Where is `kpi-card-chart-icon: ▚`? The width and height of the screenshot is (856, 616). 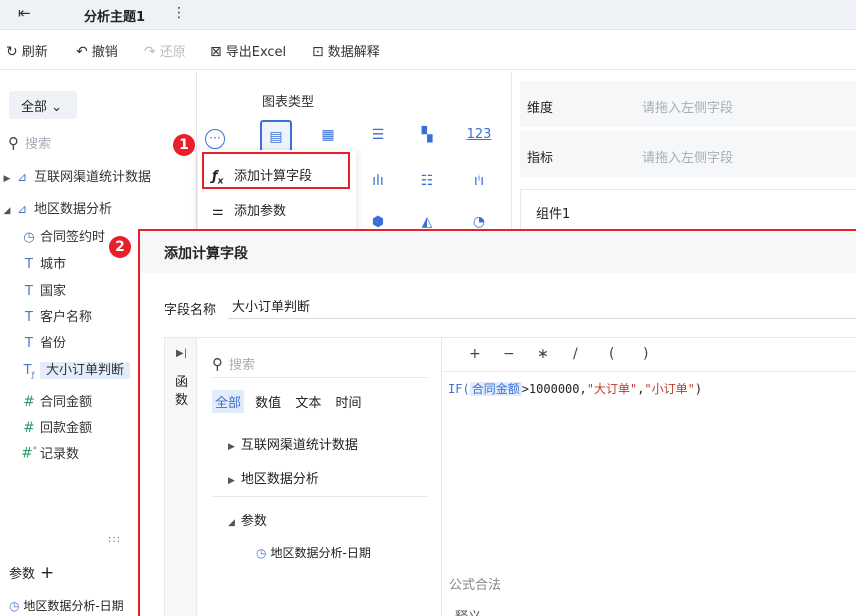
kpi-card-chart-icon: ▚ is located at coordinates (427, 136).